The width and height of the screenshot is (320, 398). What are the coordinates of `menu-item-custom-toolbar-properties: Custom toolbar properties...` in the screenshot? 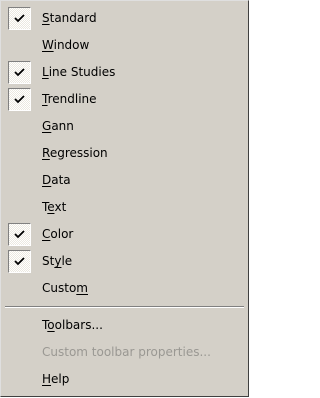 It's located at (124, 352).